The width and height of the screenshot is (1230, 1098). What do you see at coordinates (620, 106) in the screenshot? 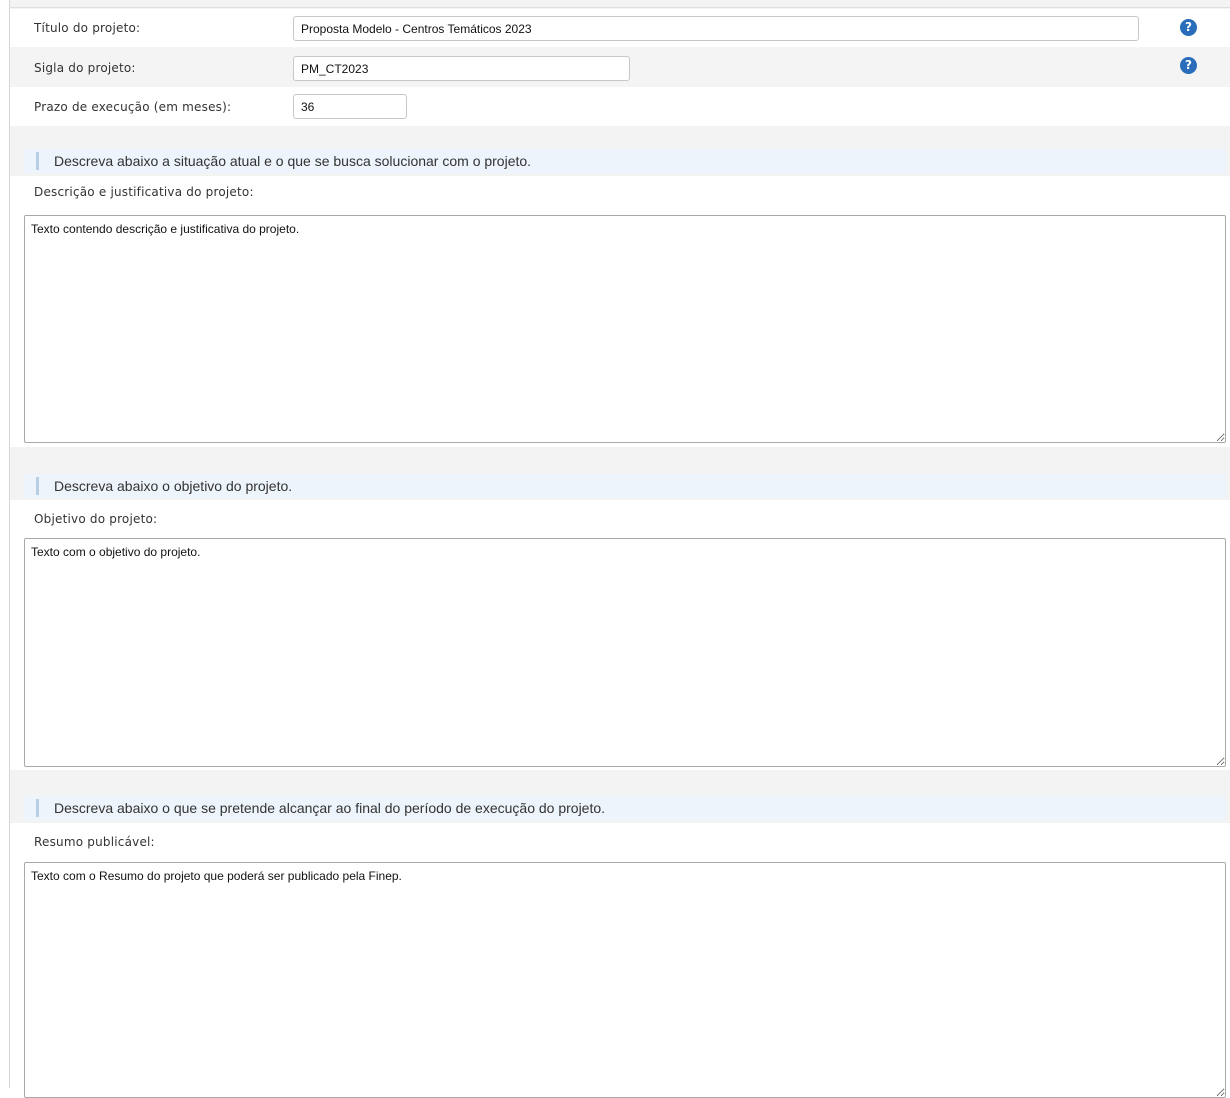
I see `field-row-prazo: Prazo de execução (em meses):` at bounding box center [620, 106].